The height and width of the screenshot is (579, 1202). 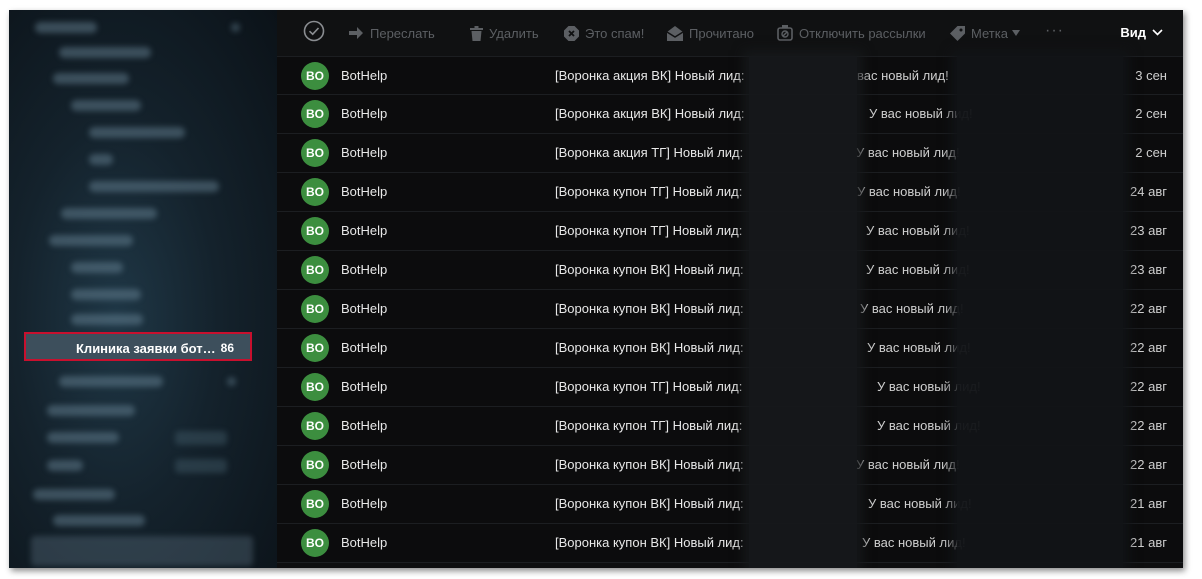 What do you see at coordinates (649, 152) in the screenshot?
I see `email-subject: [Воронка акция ТГ] Новый лид:` at bounding box center [649, 152].